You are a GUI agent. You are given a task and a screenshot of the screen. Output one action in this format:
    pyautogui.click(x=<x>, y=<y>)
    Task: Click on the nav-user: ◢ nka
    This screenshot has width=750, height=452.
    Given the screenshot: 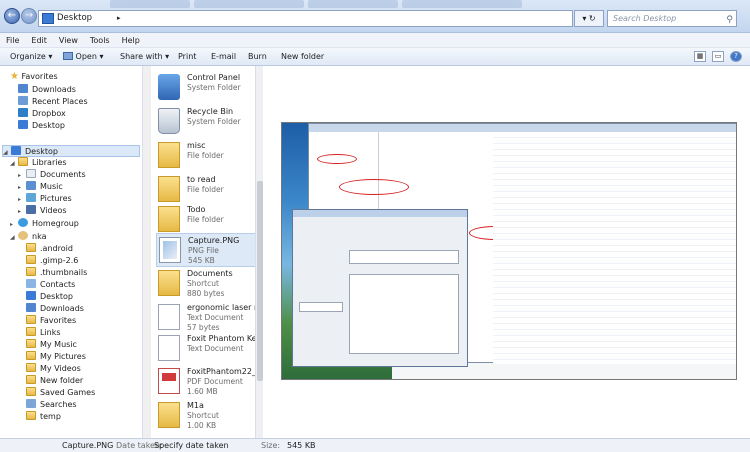 What is the action you would take?
    pyautogui.click(x=28, y=237)
    